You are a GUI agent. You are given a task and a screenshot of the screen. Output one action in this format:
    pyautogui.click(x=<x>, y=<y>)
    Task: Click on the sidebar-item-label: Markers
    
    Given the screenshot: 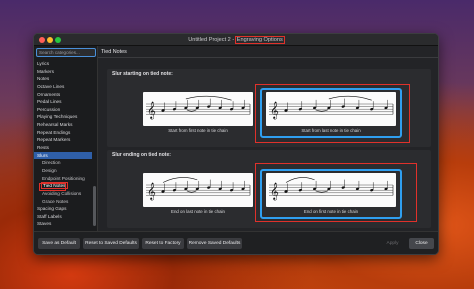 What is the action you would take?
    pyautogui.click(x=45, y=71)
    